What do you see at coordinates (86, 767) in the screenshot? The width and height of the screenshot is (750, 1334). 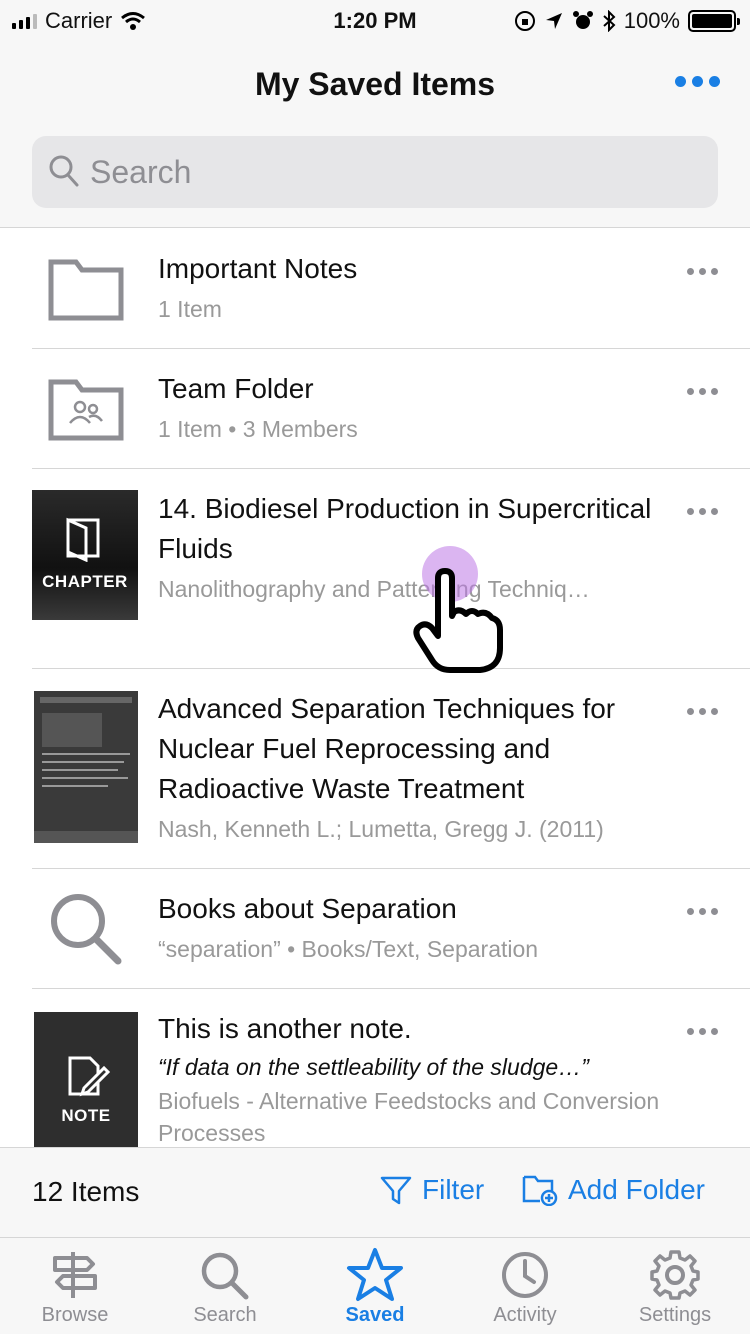 I see `book-cover` at bounding box center [86, 767].